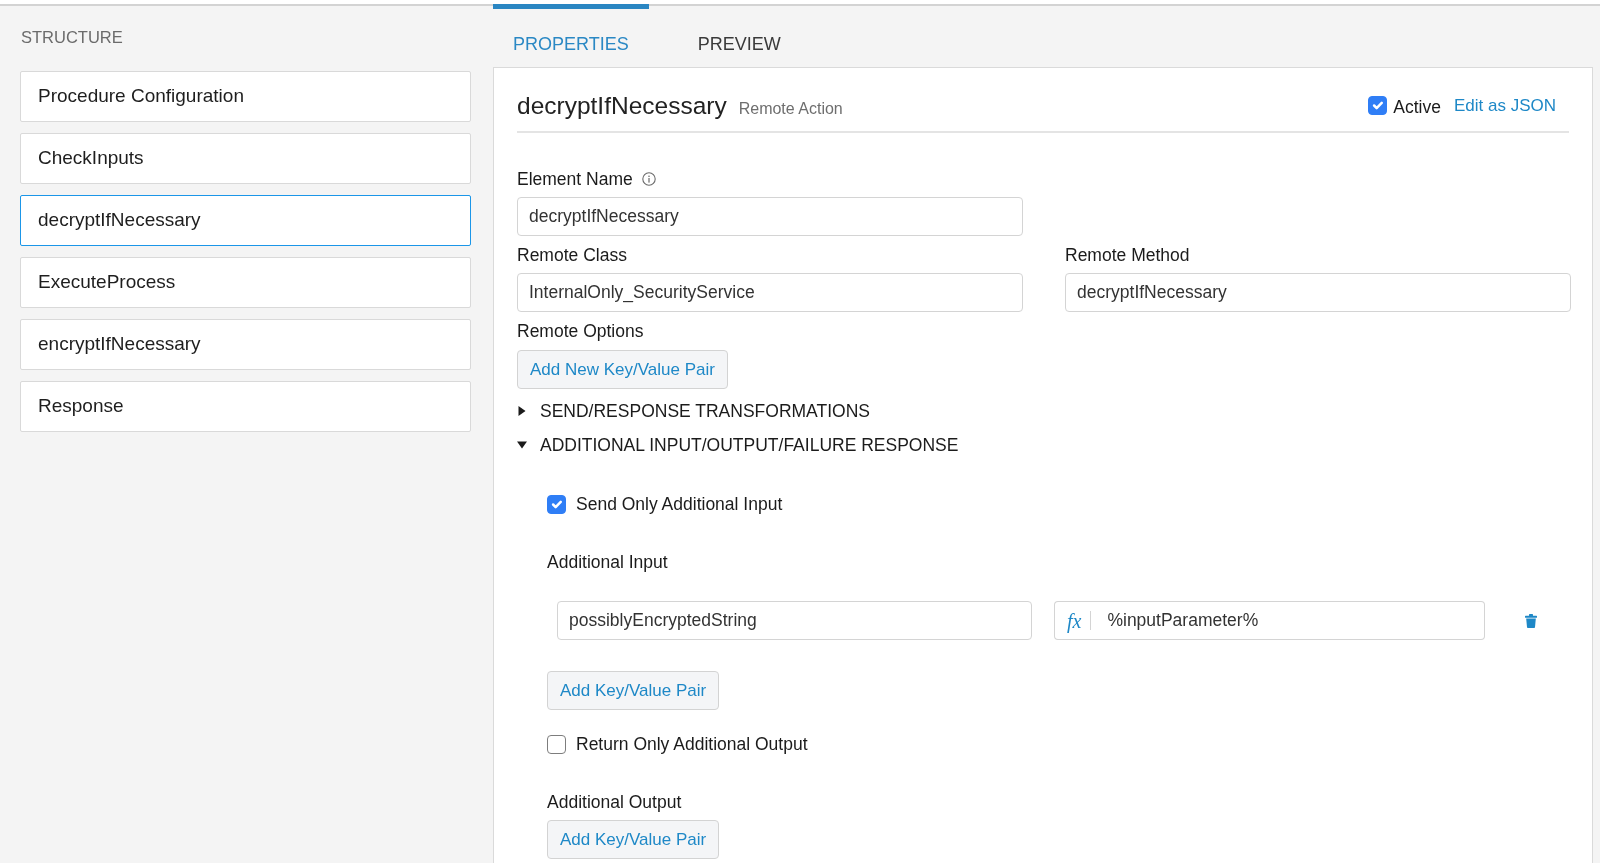 This screenshot has height=863, width=1600. What do you see at coordinates (245, 344) in the screenshot?
I see `structure-item: encryptIfNecessary` at bounding box center [245, 344].